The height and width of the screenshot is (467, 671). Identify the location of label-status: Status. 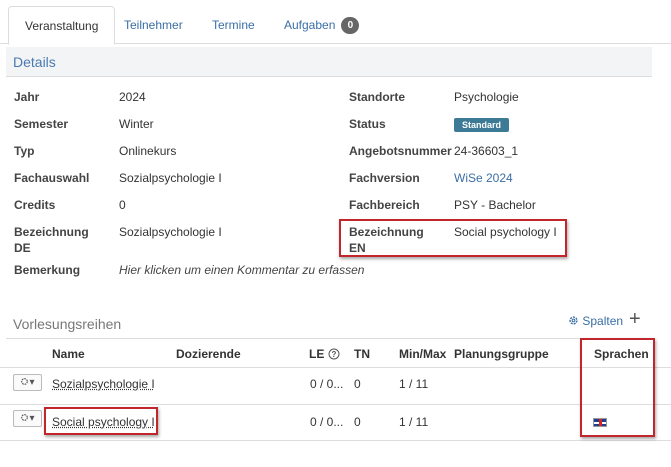
(367, 124).